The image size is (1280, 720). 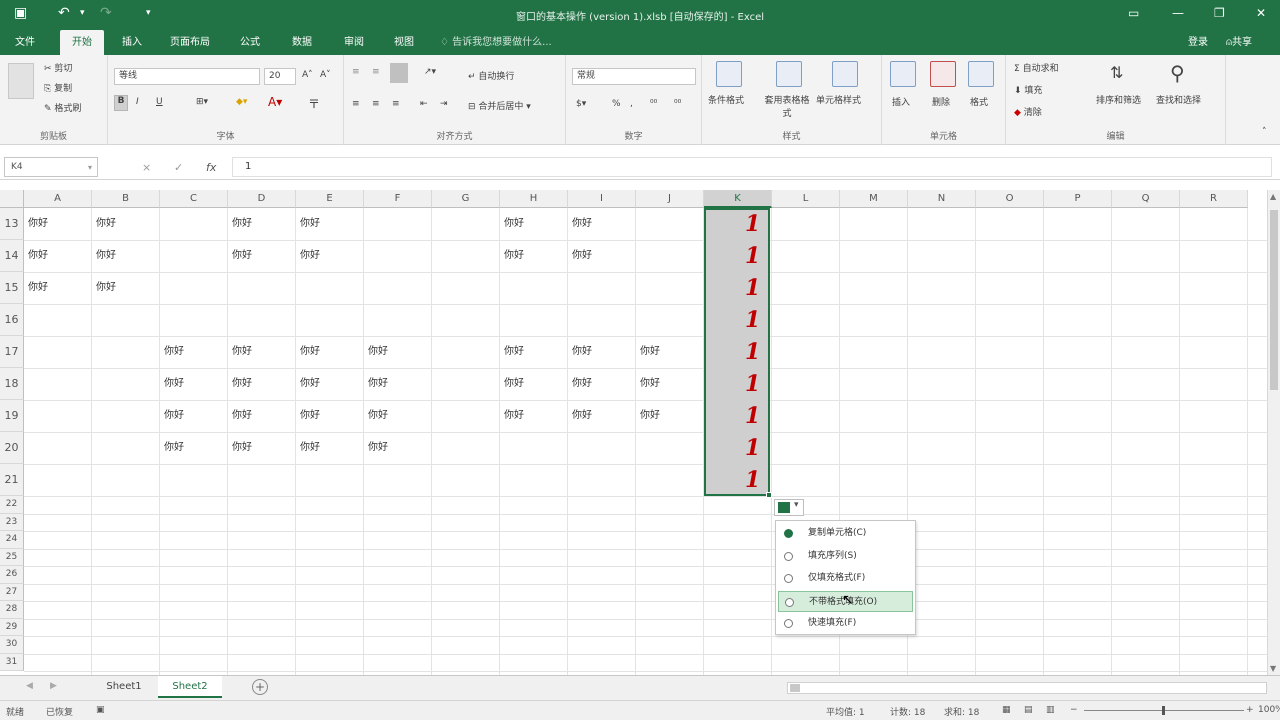 I want to click on column-header-c: C, so click(x=194, y=199).